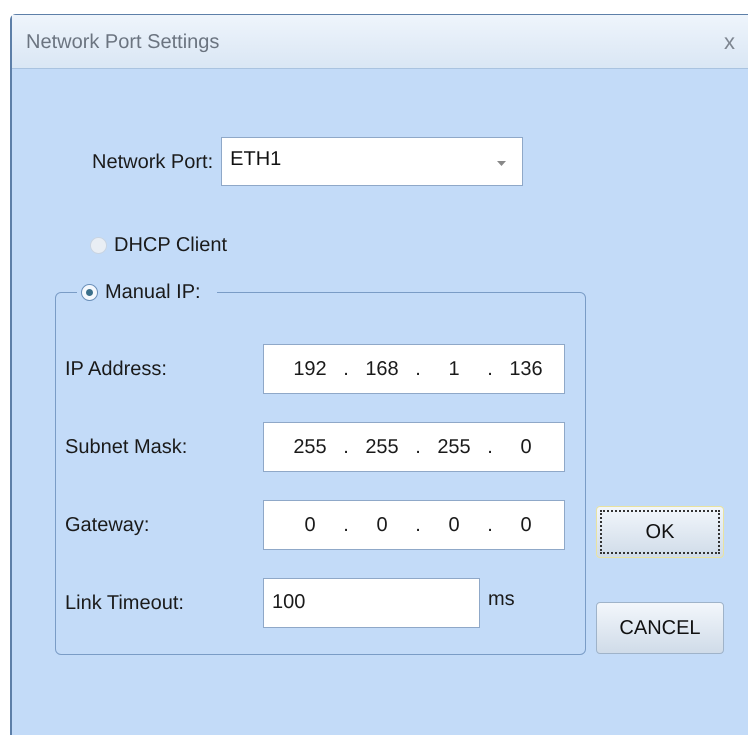 The height and width of the screenshot is (735, 748). What do you see at coordinates (660, 628) in the screenshot?
I see `dialog-button: CANCEL` at bounding box center [660, 628].